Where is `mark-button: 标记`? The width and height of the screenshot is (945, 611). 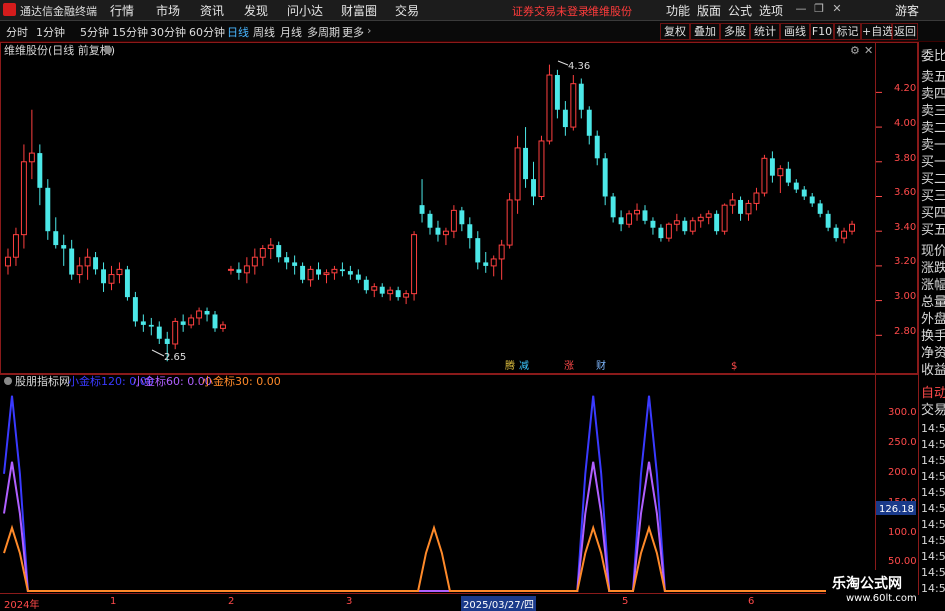
mark-button: 标记 is located at coordinates (847, 31).